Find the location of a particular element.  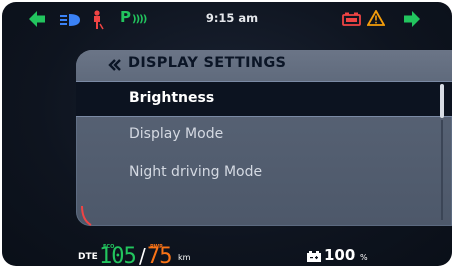

hazard-warning-icon is located at coordinates (376, 18).